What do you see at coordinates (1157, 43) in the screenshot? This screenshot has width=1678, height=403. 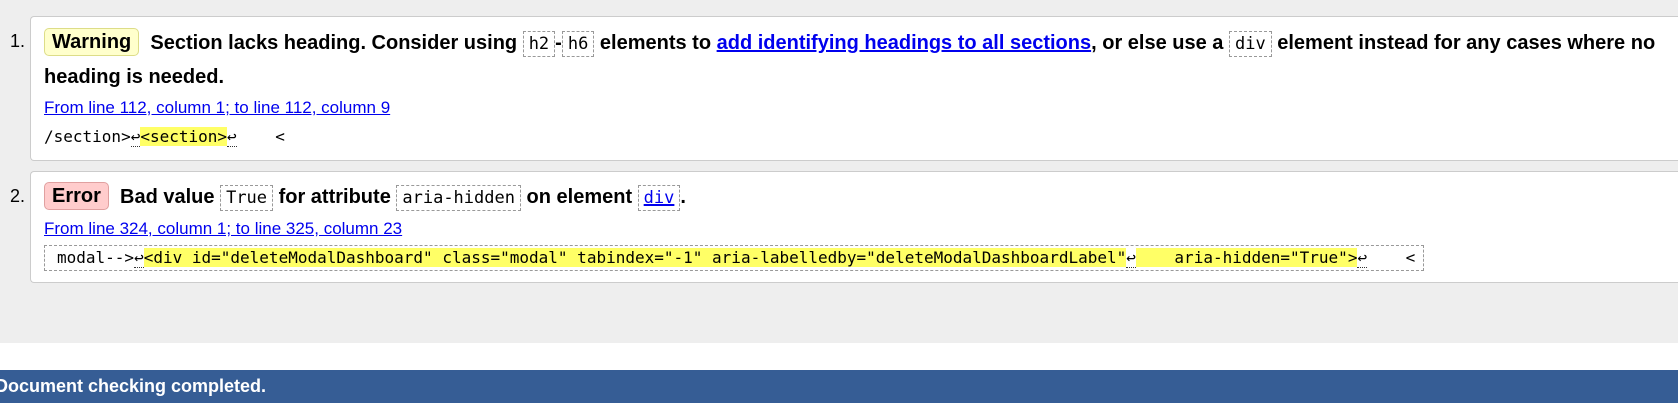 I see `message-text-part: , or else use a` at bounding box center [1157, 43].